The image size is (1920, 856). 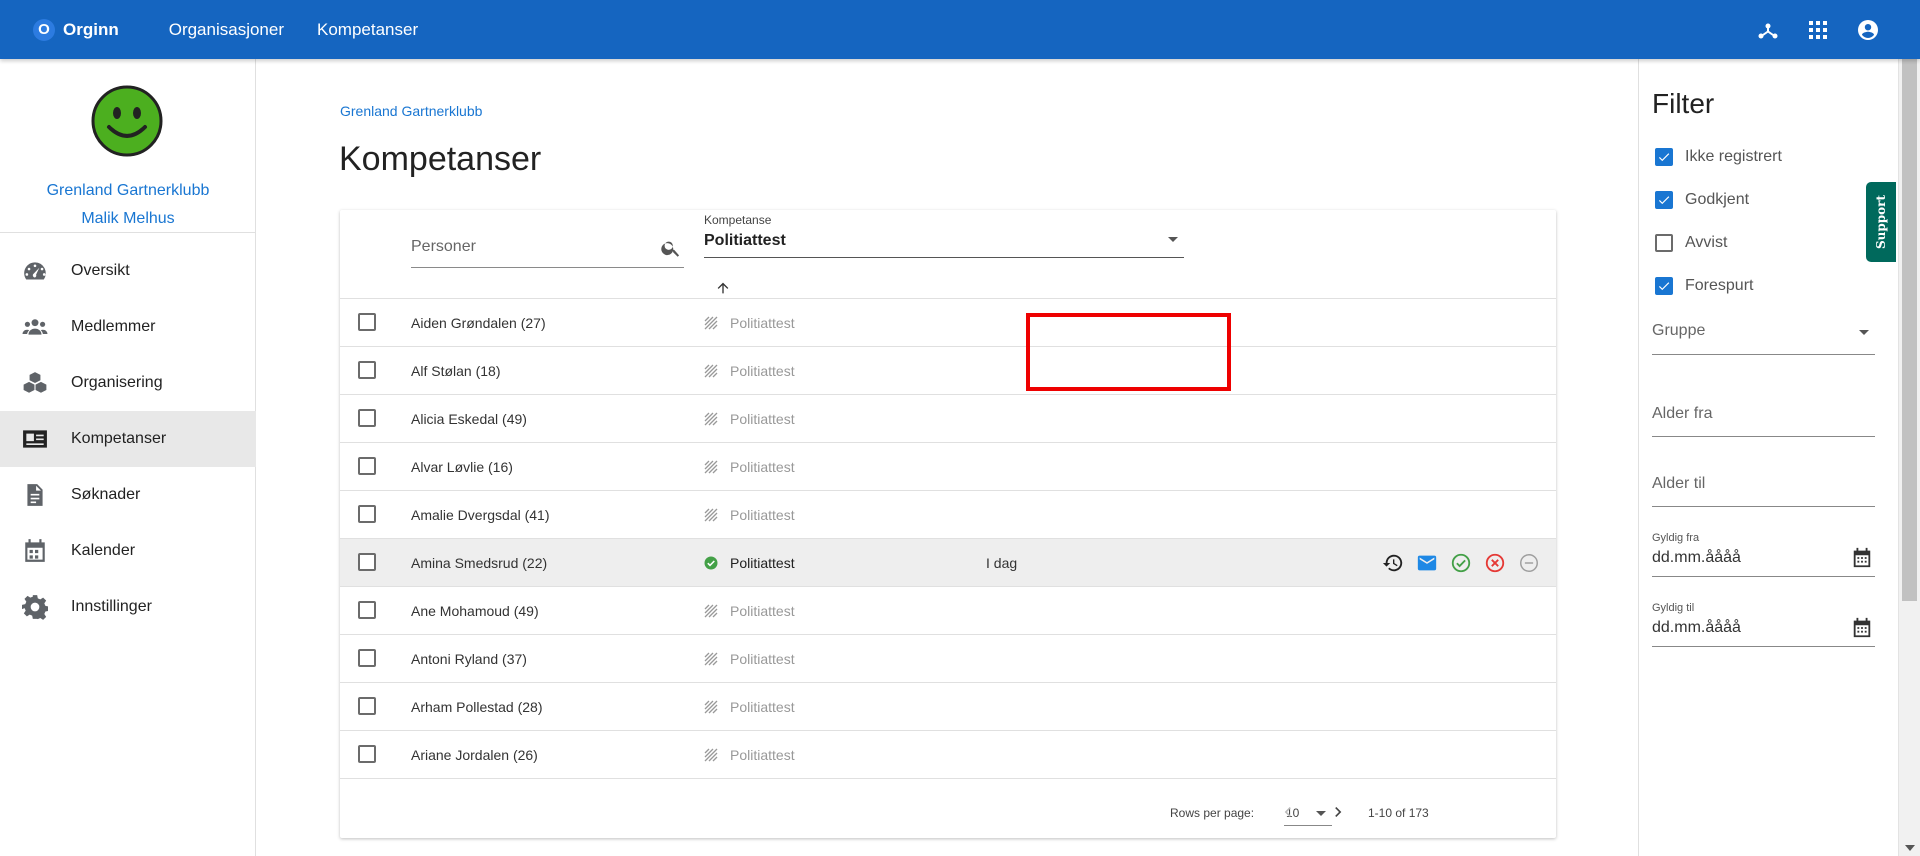 I want to click on sidebar-item-kalender: Kalender, so click(x=128, y=551).